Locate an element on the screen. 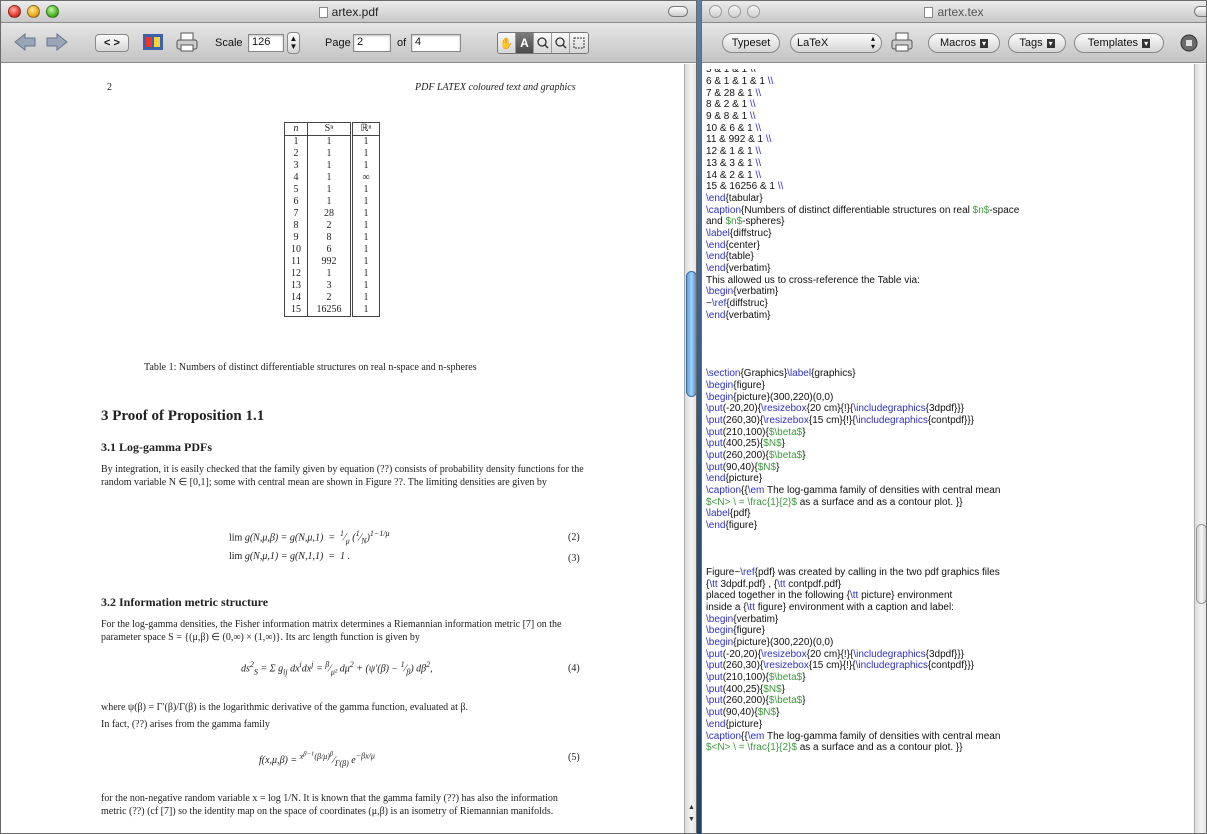 This screenshot has width=1207, height=834. pdf-scroll-thumb is located at coordinates (691, 334).